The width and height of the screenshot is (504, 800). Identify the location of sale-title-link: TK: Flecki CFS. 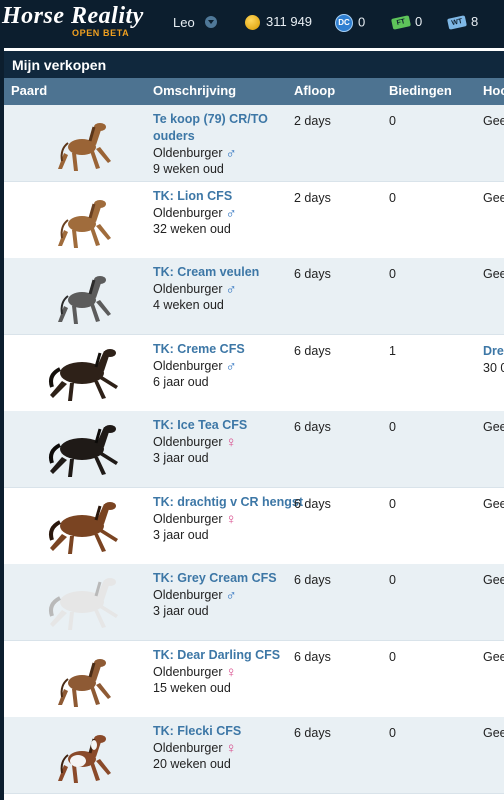
(228, 731).